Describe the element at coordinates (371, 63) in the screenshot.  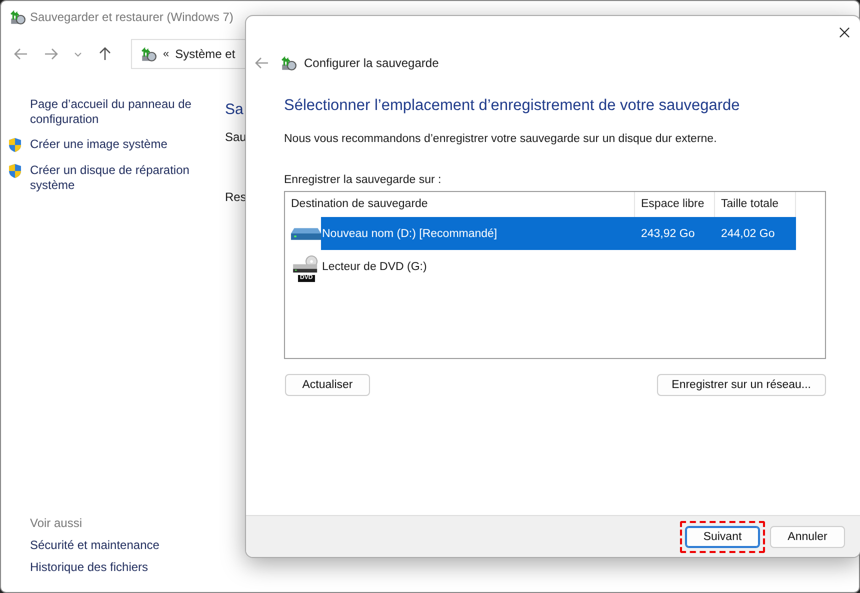
I see `dialog-title: Configurer la sauvegarde` at that location.